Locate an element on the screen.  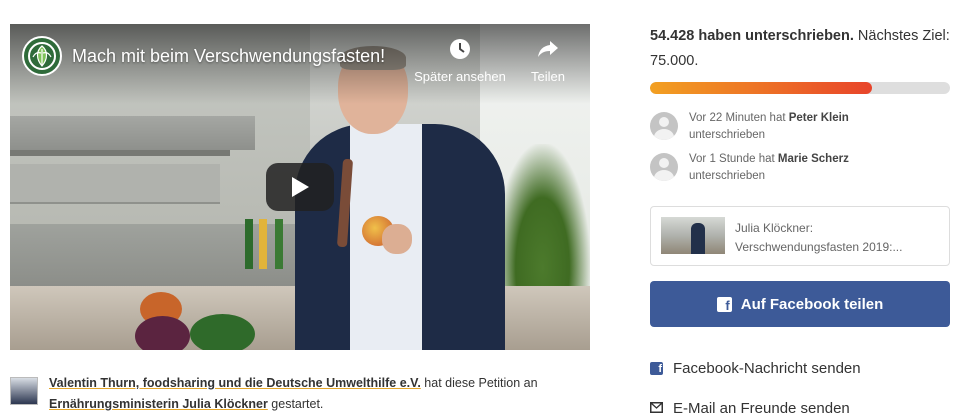
activity-time: Vor 22 Minuten hat is located at coordinates (739, 118).